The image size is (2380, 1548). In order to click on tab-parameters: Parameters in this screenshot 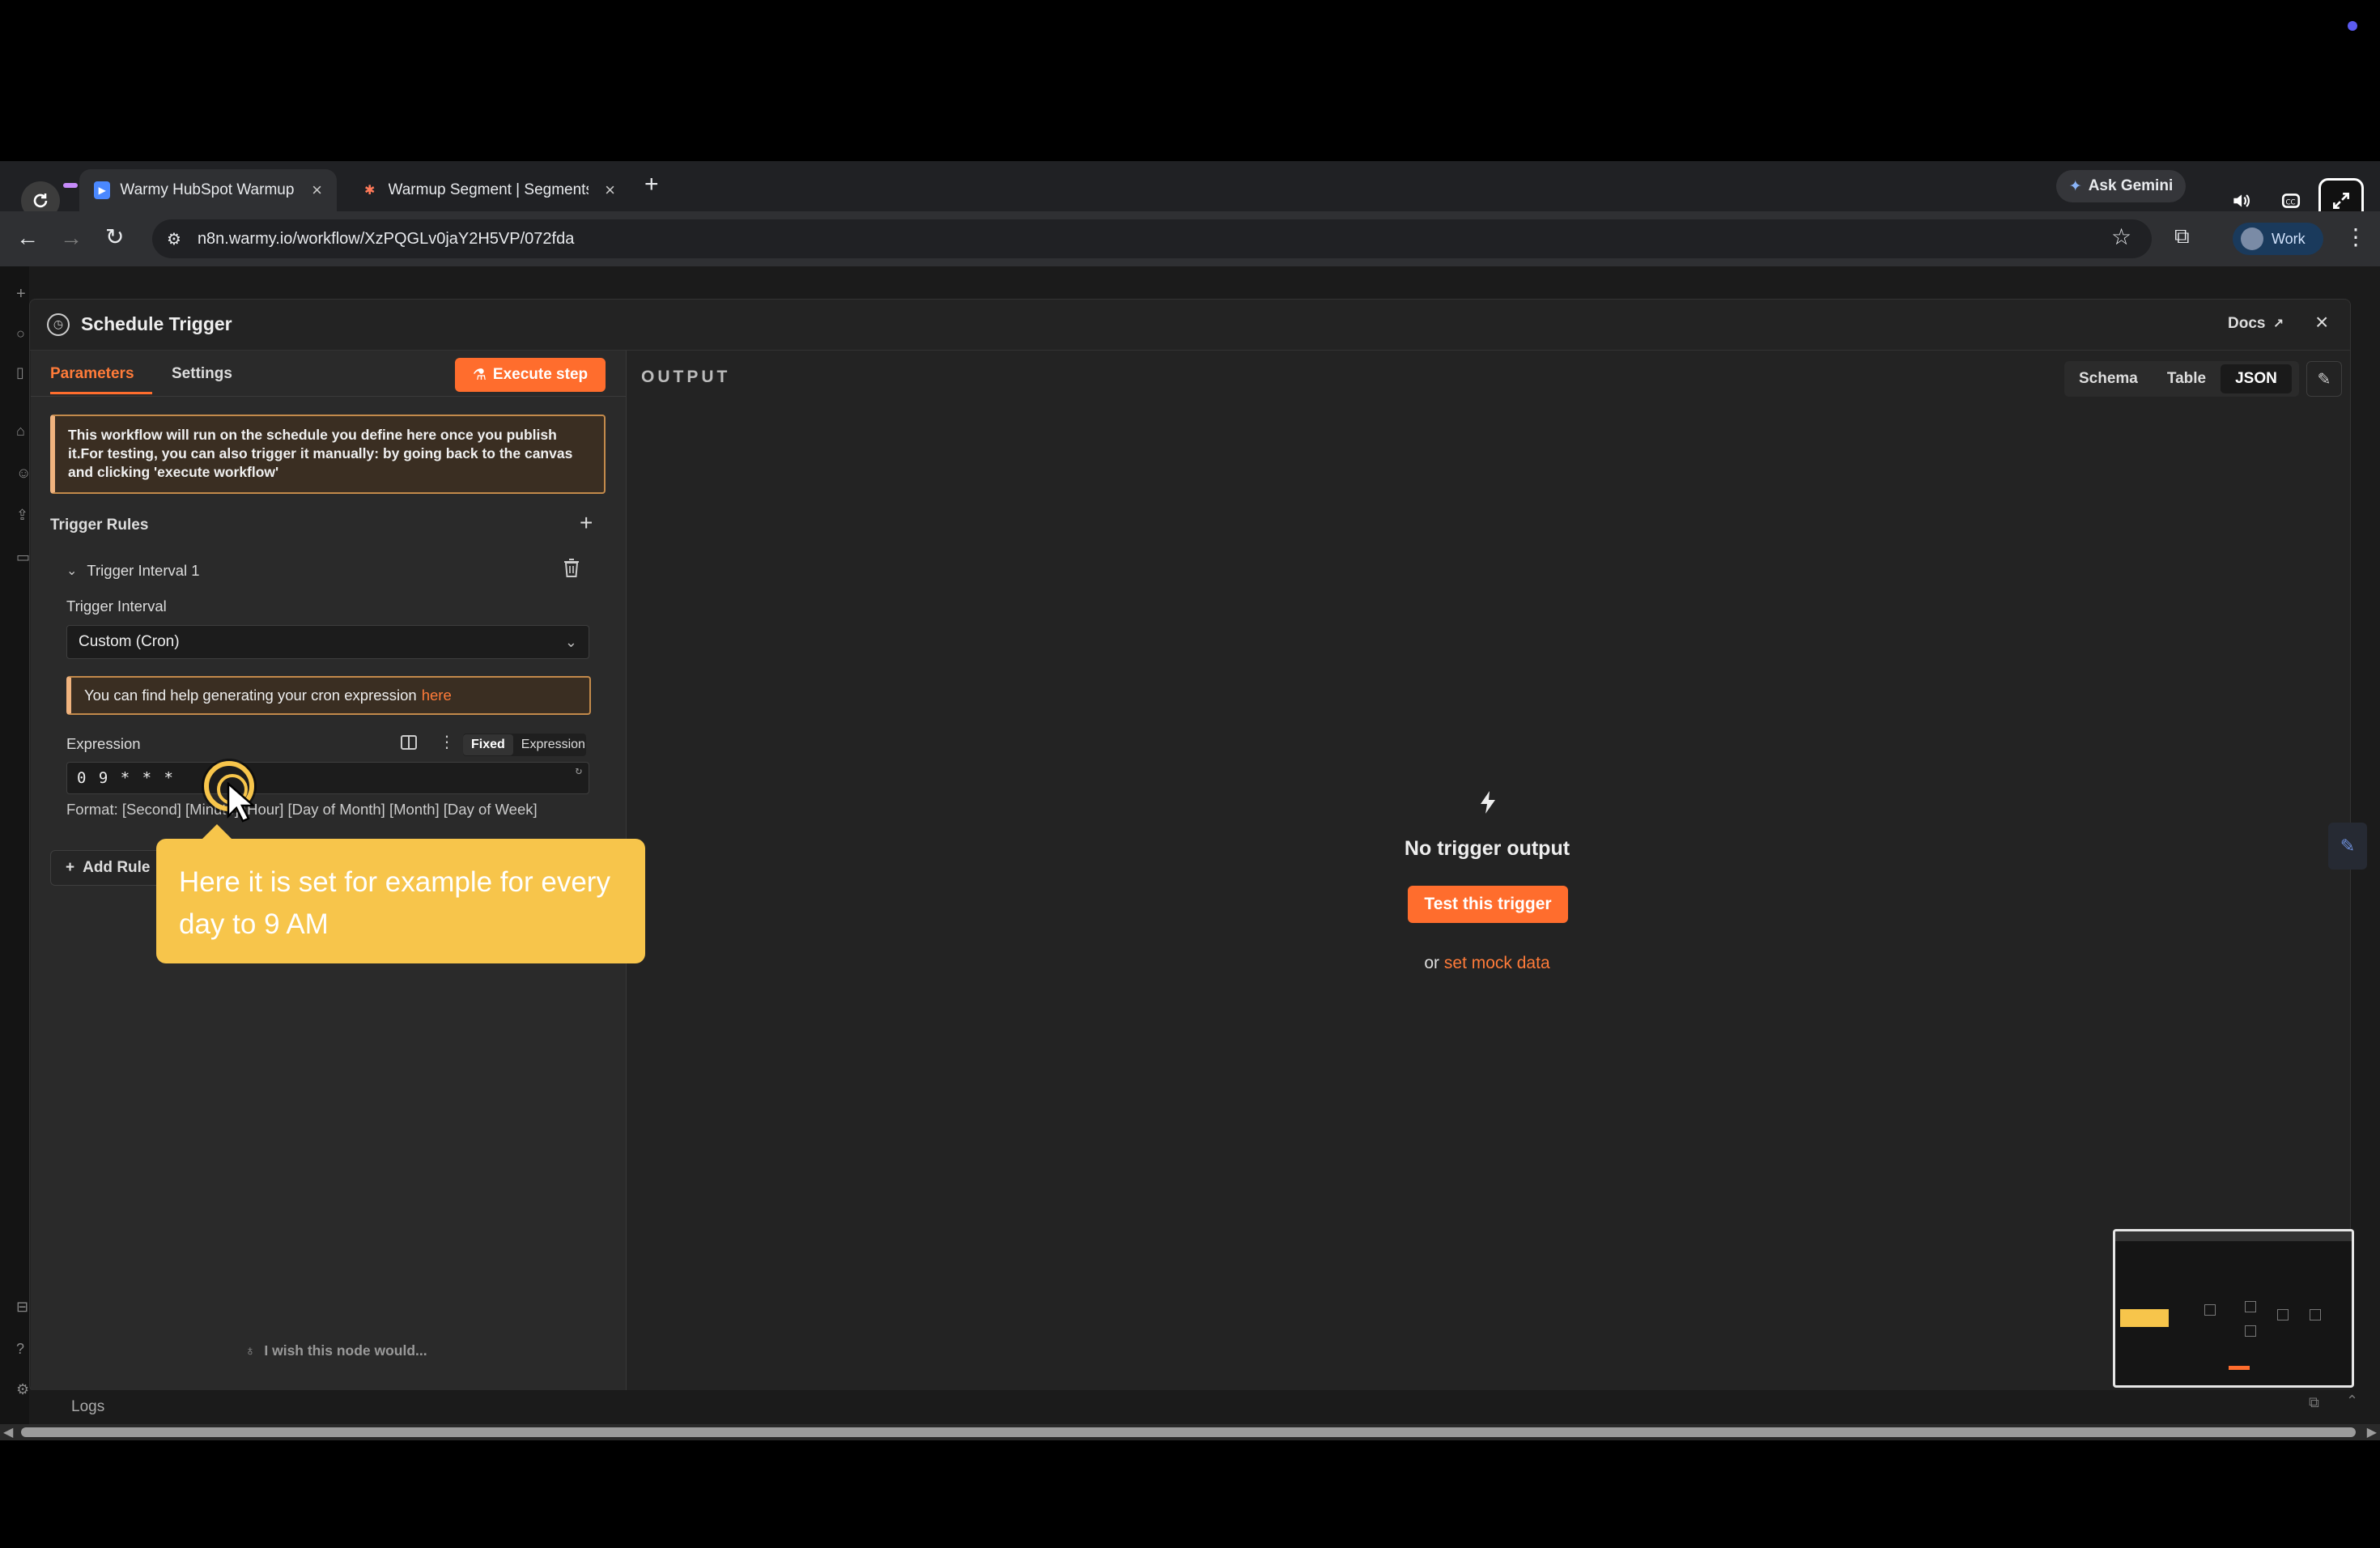, I will do `click(92, 374)`.